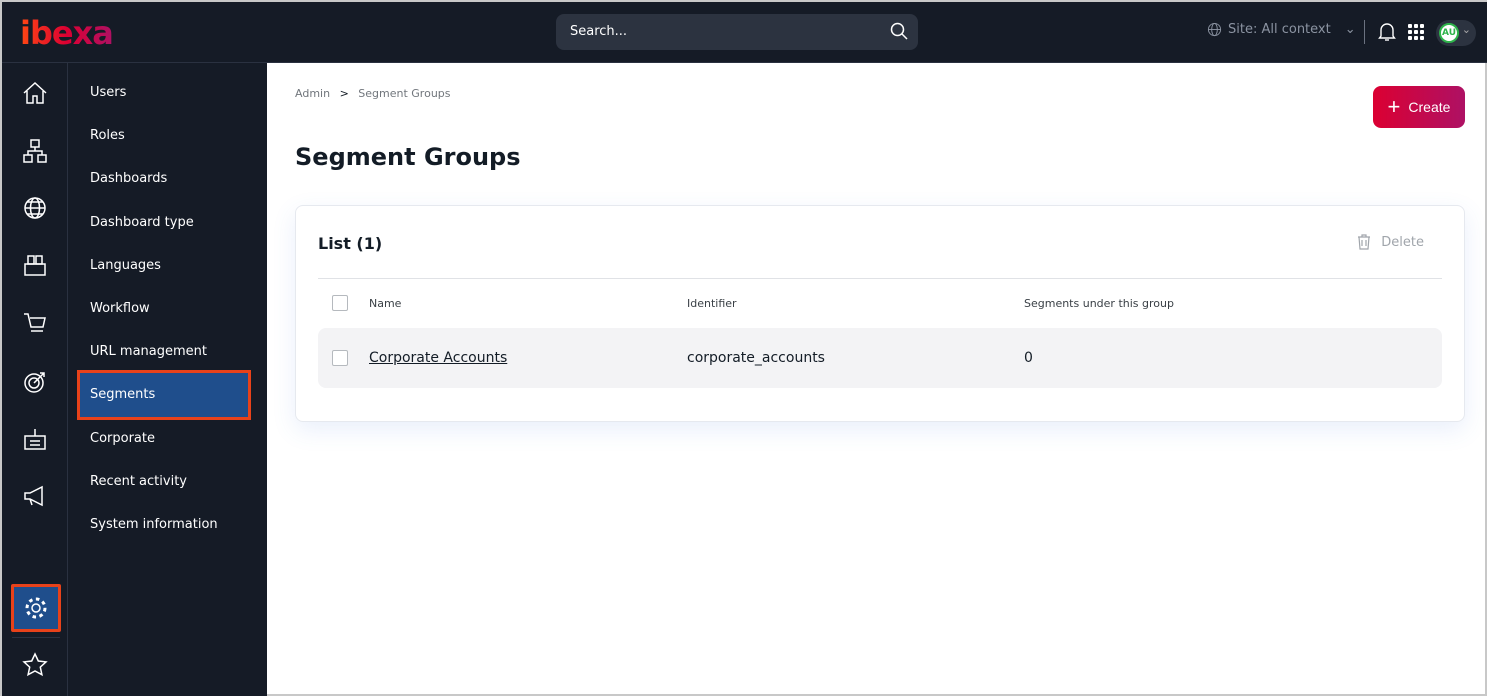 The width and height of the screenshot is (1487, 696). What do you see at coordinates (122, 438) in the screenshot?
I see `submenu-item-corporate: Corporate` at bounding box center [122, 438].